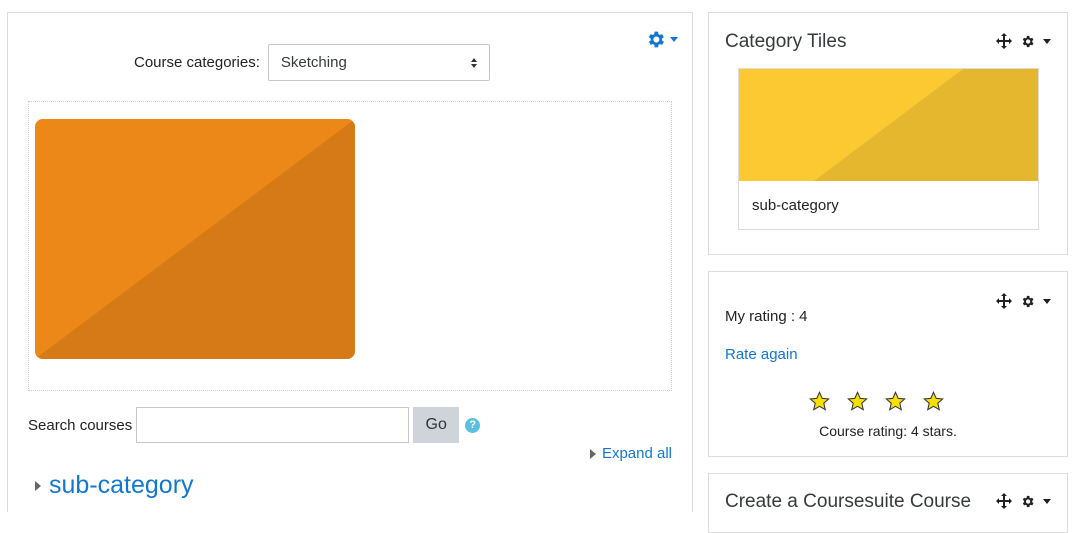  I want to click on help-icon: ?, so click(473, 425).